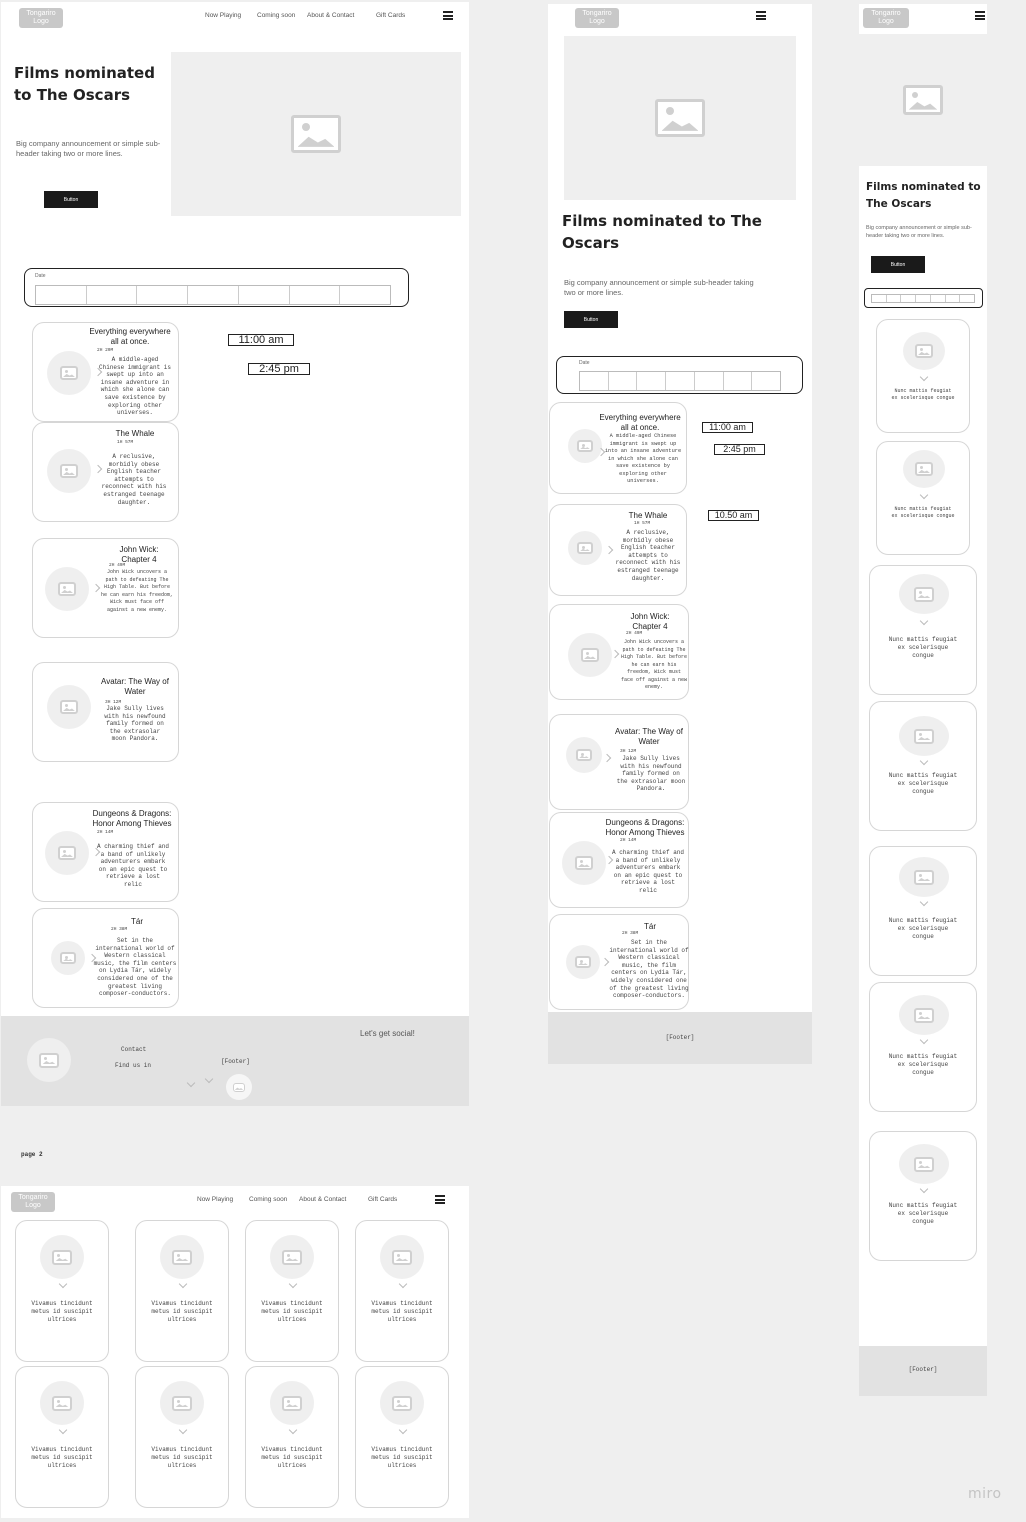  I want to click on card-image, so click(182, 1403).